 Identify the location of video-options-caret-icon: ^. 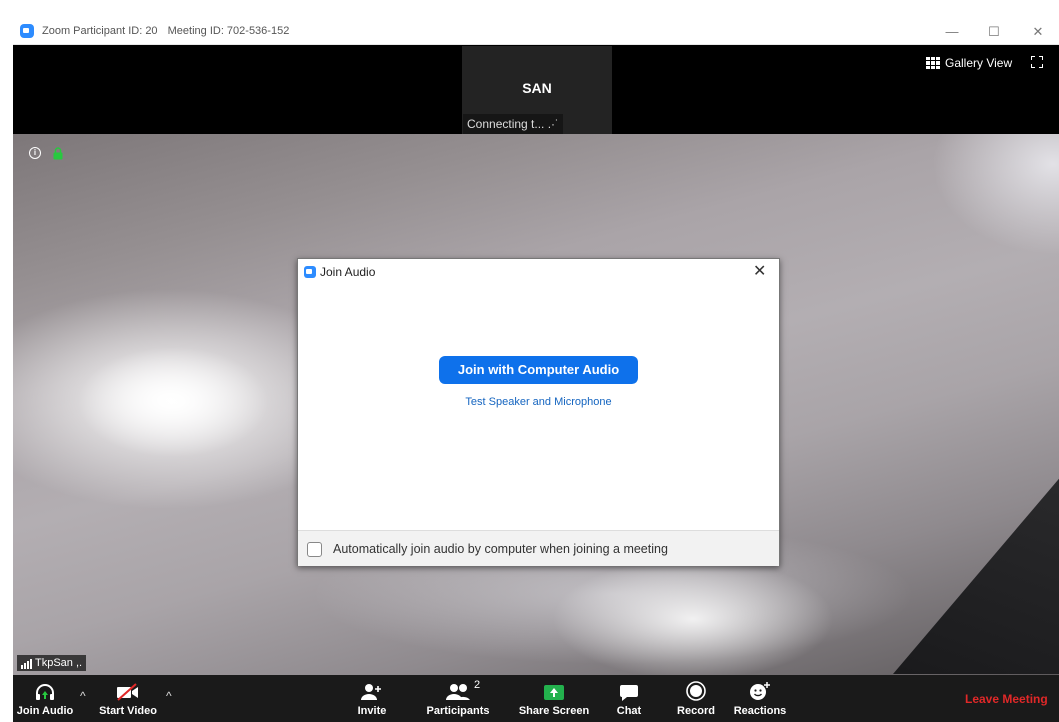
(169, 696).